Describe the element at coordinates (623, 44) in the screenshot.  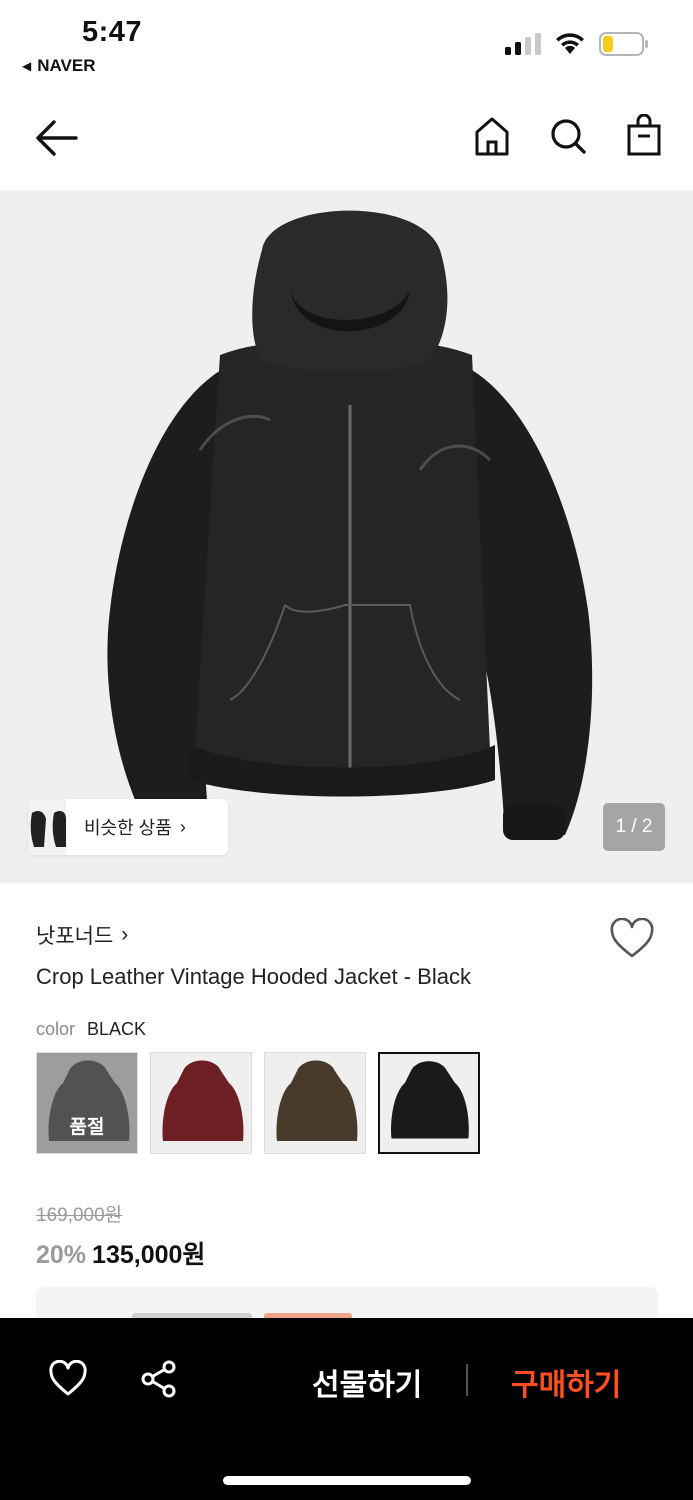
I see `battery-icon` at that location.